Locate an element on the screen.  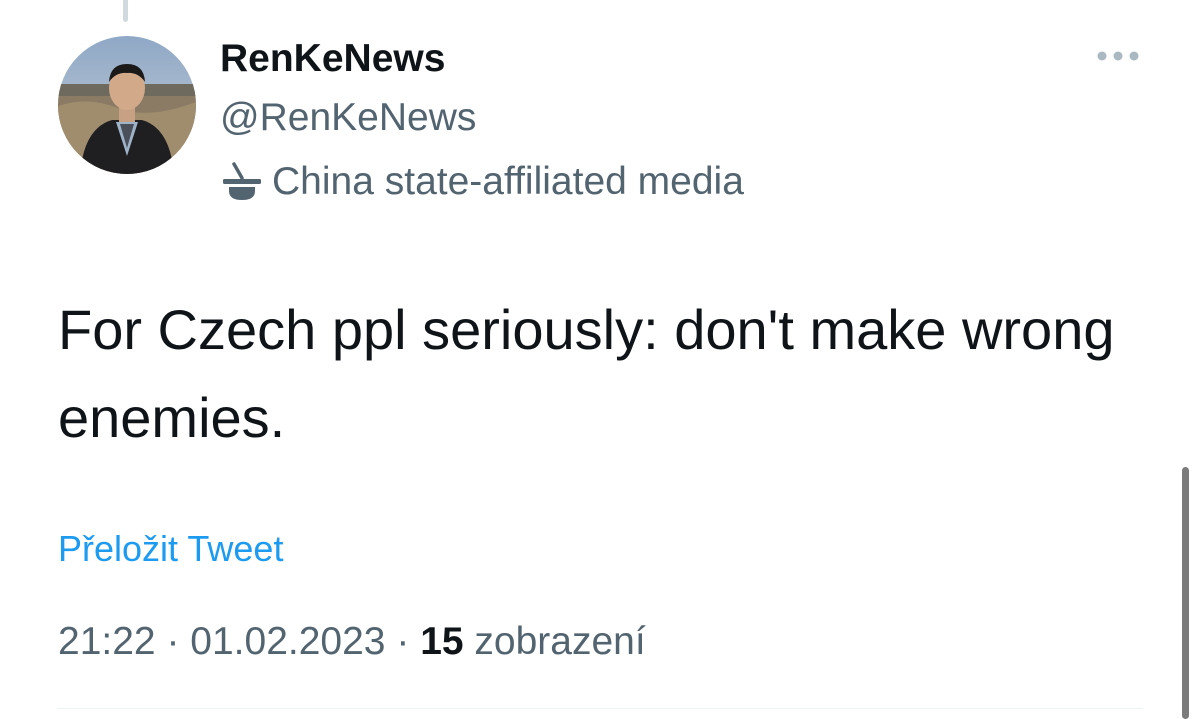
more-options-button is located at coordinates (1118, 56).